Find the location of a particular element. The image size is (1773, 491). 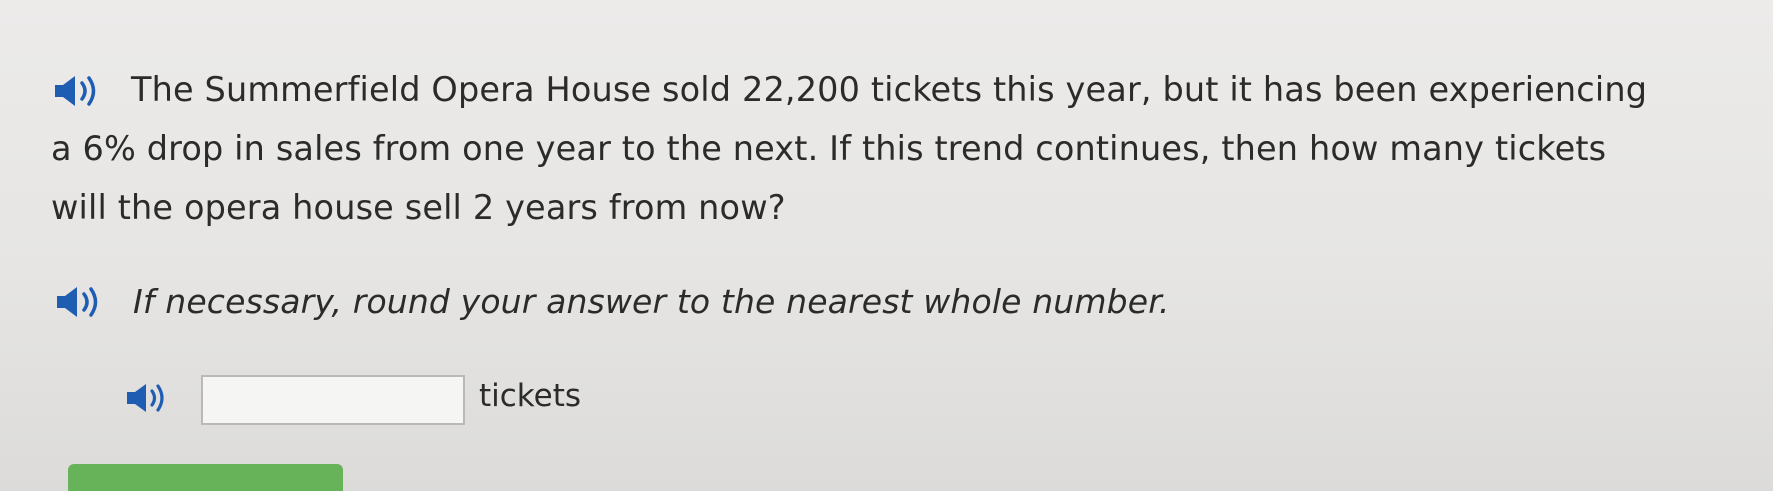

hint-speaker-icon is located at coordinates (82, 302).